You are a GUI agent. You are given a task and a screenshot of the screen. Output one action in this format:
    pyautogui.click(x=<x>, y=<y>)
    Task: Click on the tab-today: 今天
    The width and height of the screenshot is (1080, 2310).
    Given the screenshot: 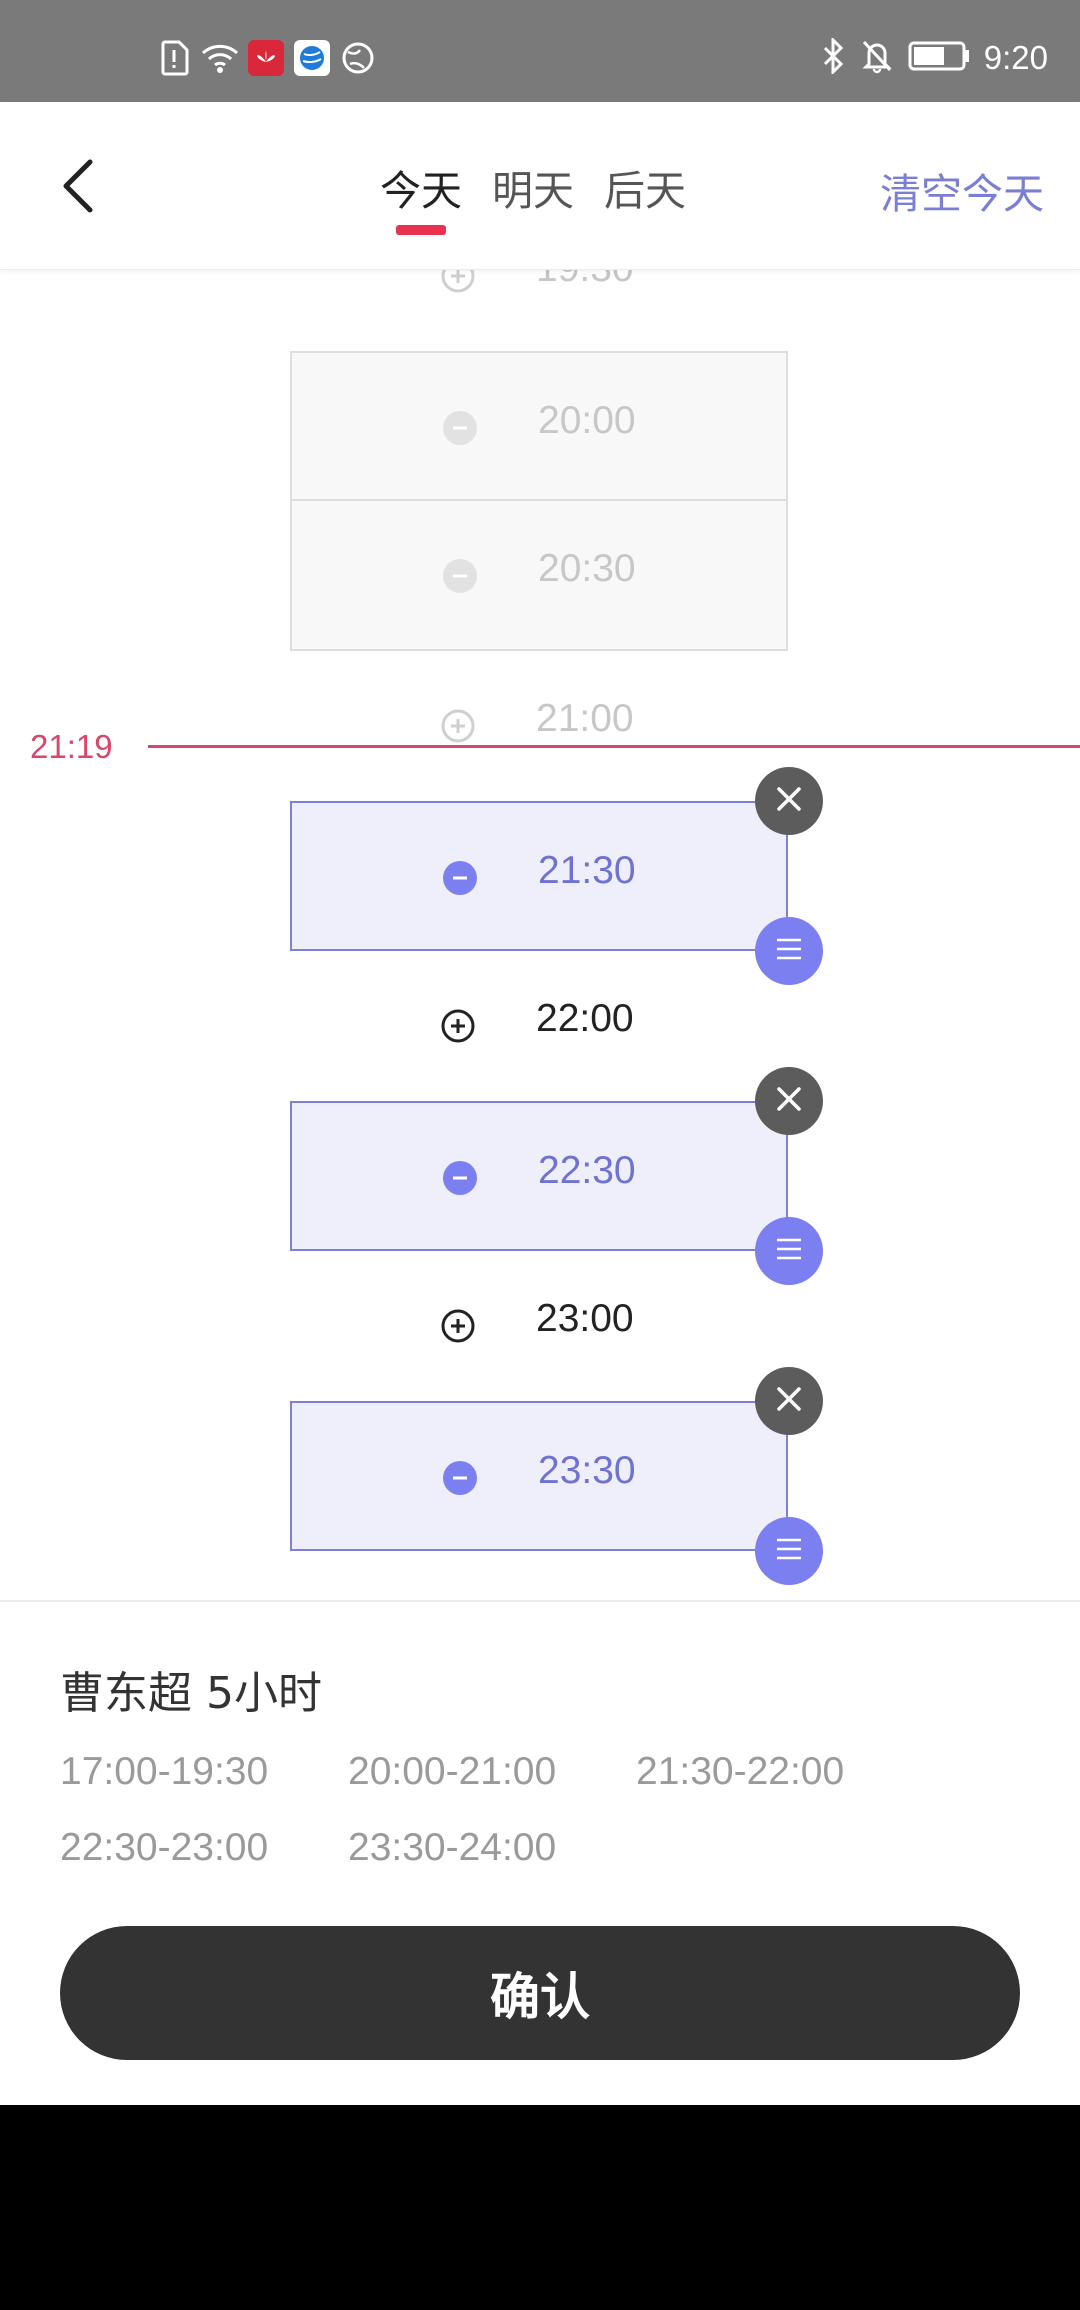 What is the action you would take?
    pyautogui.click(x=421, y=196)
    